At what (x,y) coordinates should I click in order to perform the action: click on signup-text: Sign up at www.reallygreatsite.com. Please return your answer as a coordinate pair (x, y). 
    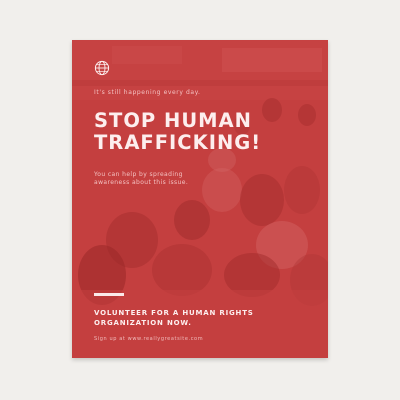
    Looking at the image, I should click on (149, 339).